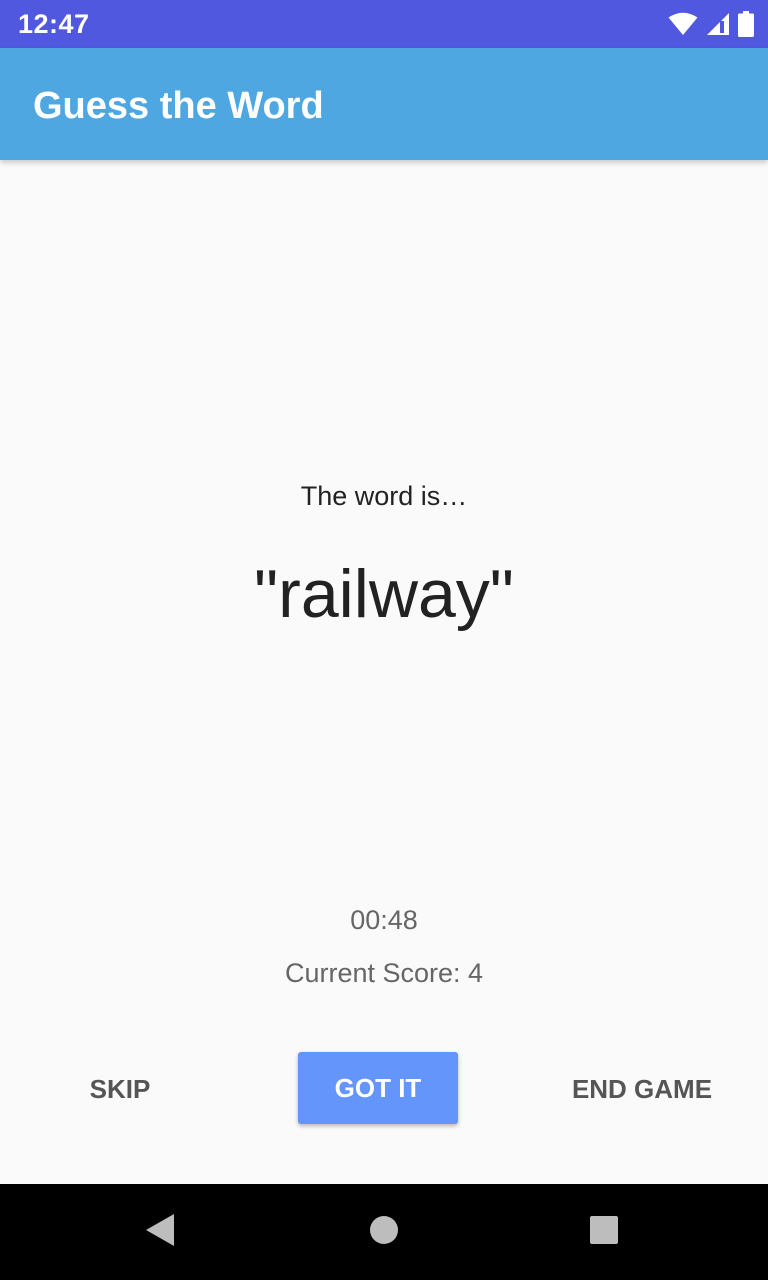  I want to click on wifi-icon, so click(683, 24).